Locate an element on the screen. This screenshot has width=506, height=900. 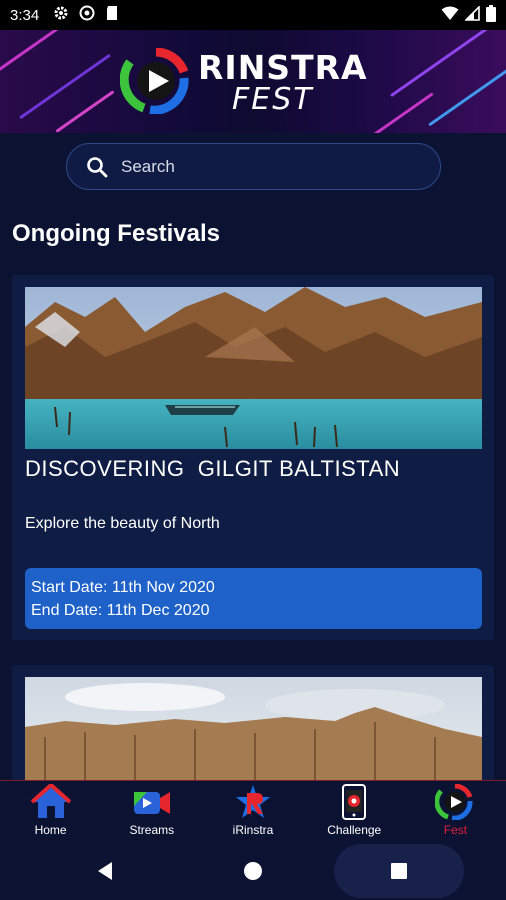
home-button is located at coordinates (253, 871).